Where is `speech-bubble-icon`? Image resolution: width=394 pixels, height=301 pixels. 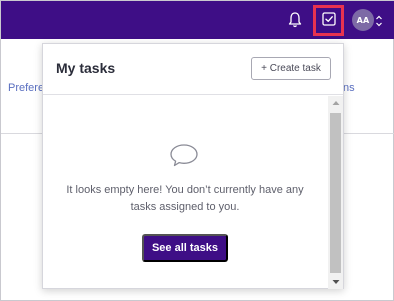
speech-bubble-icon is located at coordinates (184, 155).